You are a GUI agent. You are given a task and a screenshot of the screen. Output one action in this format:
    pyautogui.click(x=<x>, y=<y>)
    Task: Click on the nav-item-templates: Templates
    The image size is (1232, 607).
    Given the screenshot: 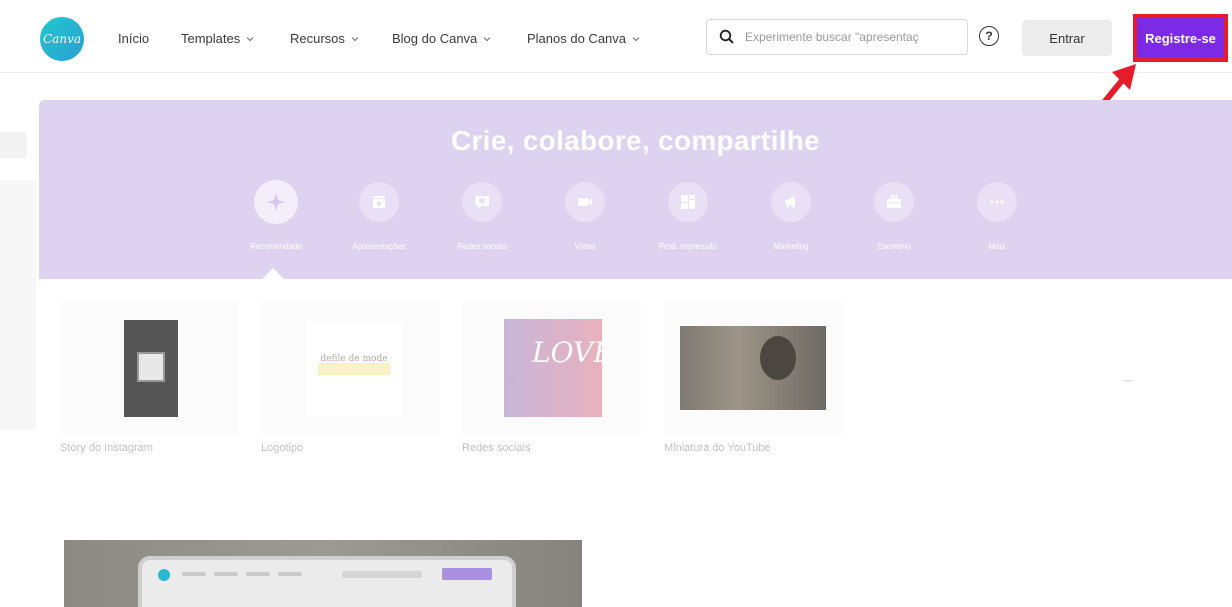 What is the action you would take?
    pyautogui.click(x=218, y=38)
    